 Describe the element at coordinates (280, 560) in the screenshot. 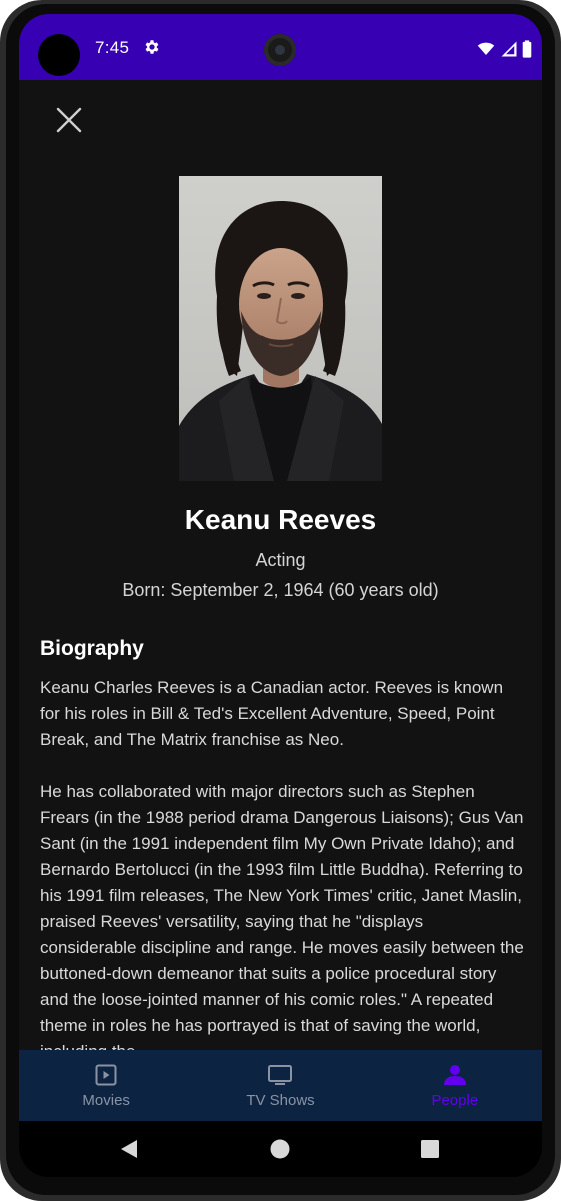

I see `known-for-department: Acting` at that location.